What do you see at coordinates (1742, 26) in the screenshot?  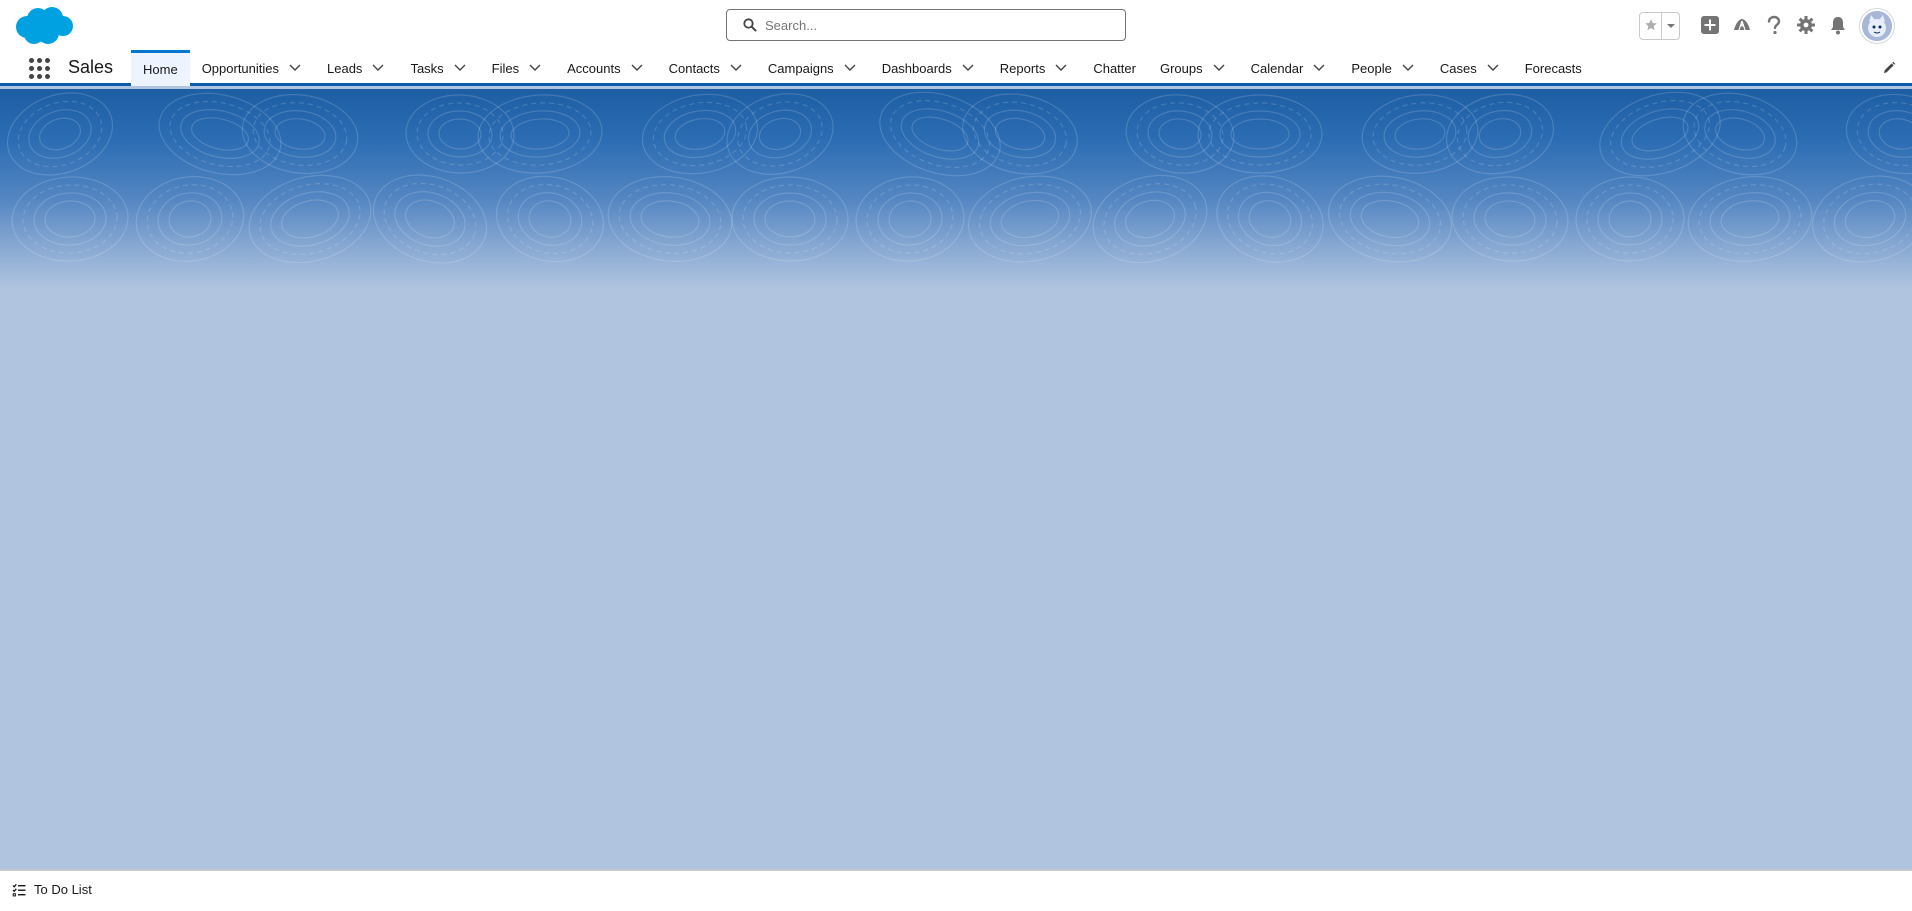 I see `trailhead-button` at bounding box center [1742, 26].